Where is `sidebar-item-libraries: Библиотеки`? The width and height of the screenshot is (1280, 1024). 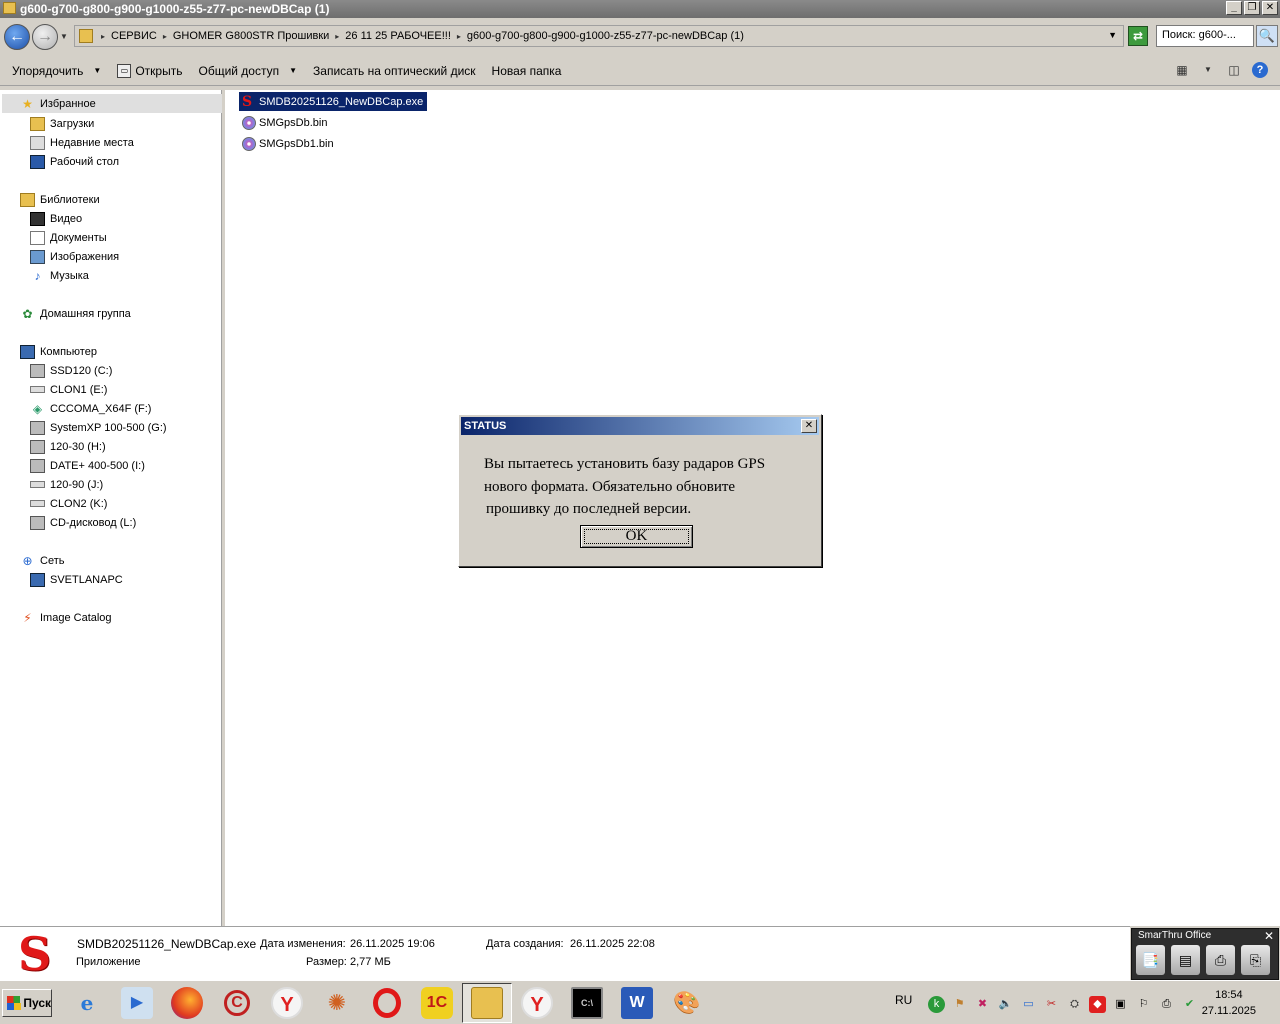
sidebar-item-libraries: Библиотеки is located at coordinates (60, 199).